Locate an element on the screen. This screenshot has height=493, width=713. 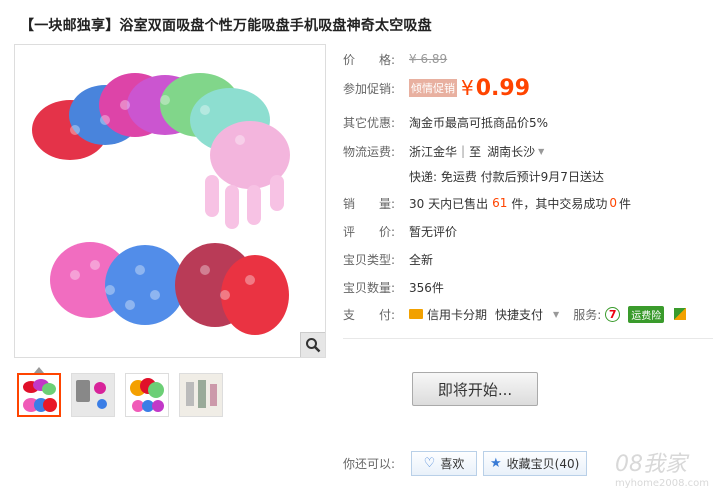
price-label: 价 格: is located at coordinates (369, 59).